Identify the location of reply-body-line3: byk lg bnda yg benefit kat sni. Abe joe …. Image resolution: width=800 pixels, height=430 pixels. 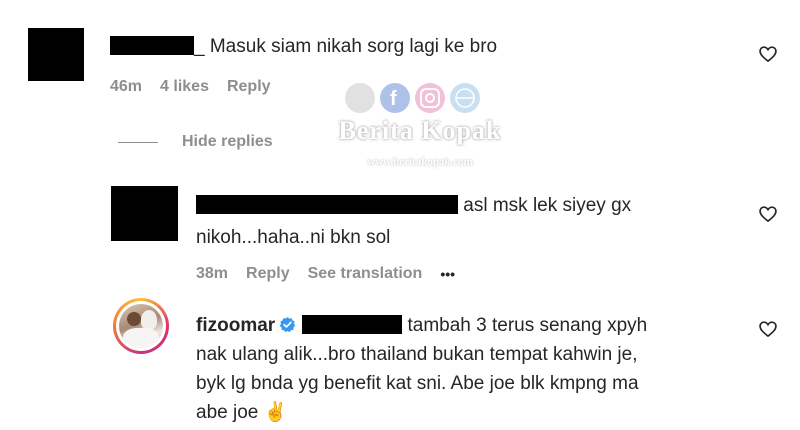
(417, 383).